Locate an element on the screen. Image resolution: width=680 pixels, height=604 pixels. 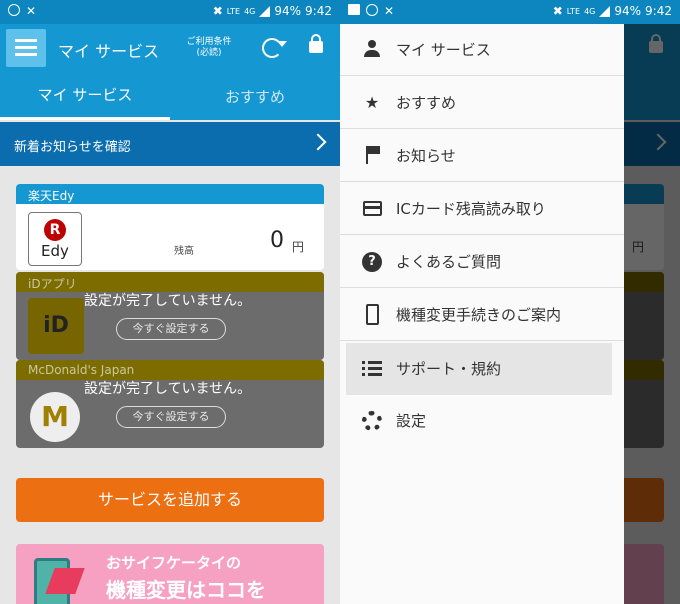
banner-line2: 機種変更はココを is located at coordinates (186, 590).